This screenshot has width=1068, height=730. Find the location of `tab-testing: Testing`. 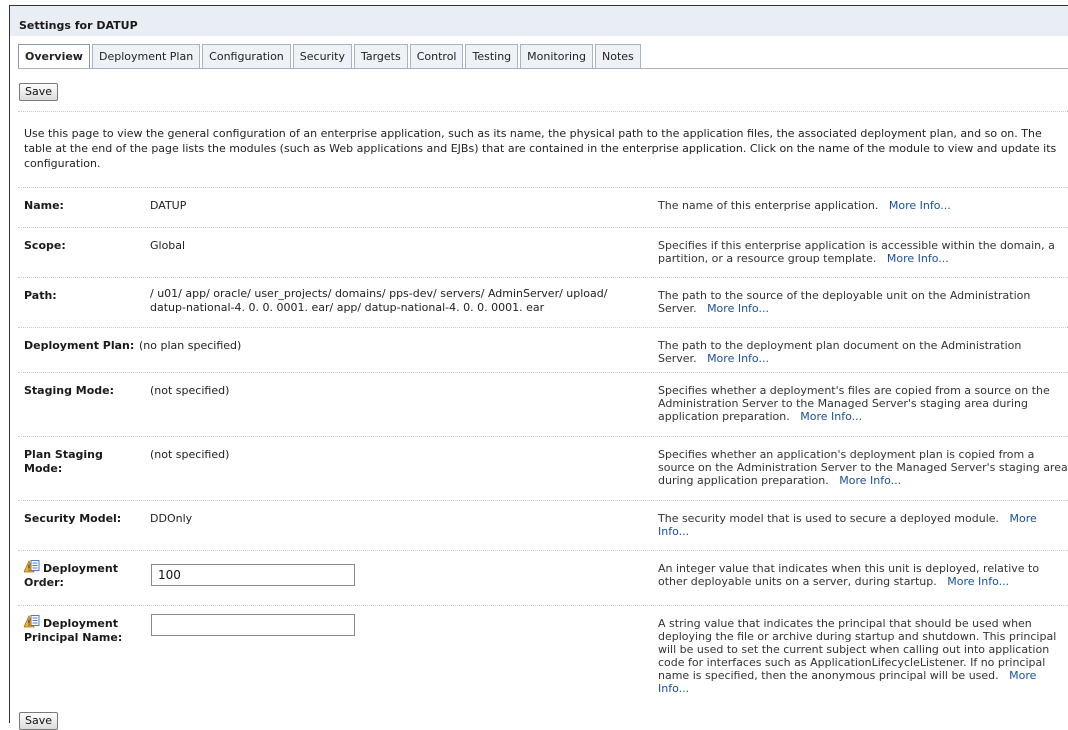

tab-testing: Testing is located at coordinates (492, 56).